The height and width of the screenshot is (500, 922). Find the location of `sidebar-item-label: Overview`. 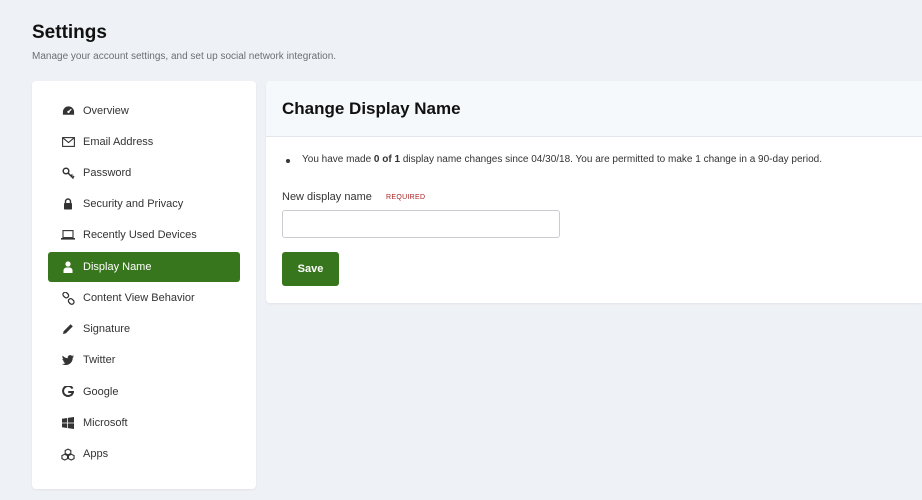

sidebar-item-label: Overview is located at coordinates (106, 111).